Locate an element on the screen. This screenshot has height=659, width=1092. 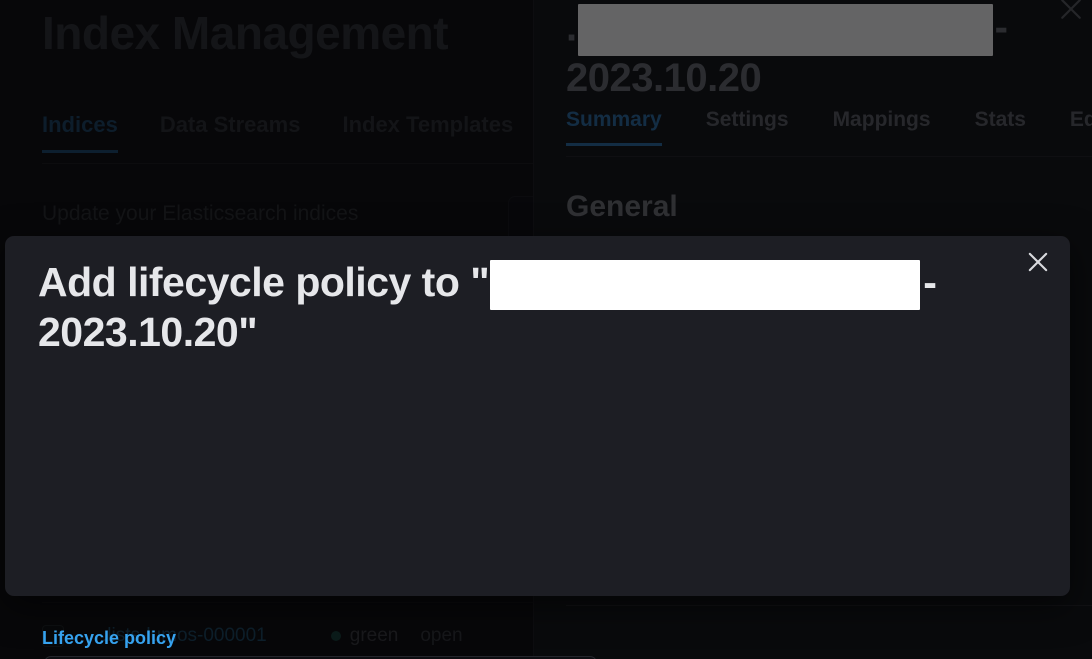
modal-title-suffix: 2023.10.20" is located at coordinates (148, 332).